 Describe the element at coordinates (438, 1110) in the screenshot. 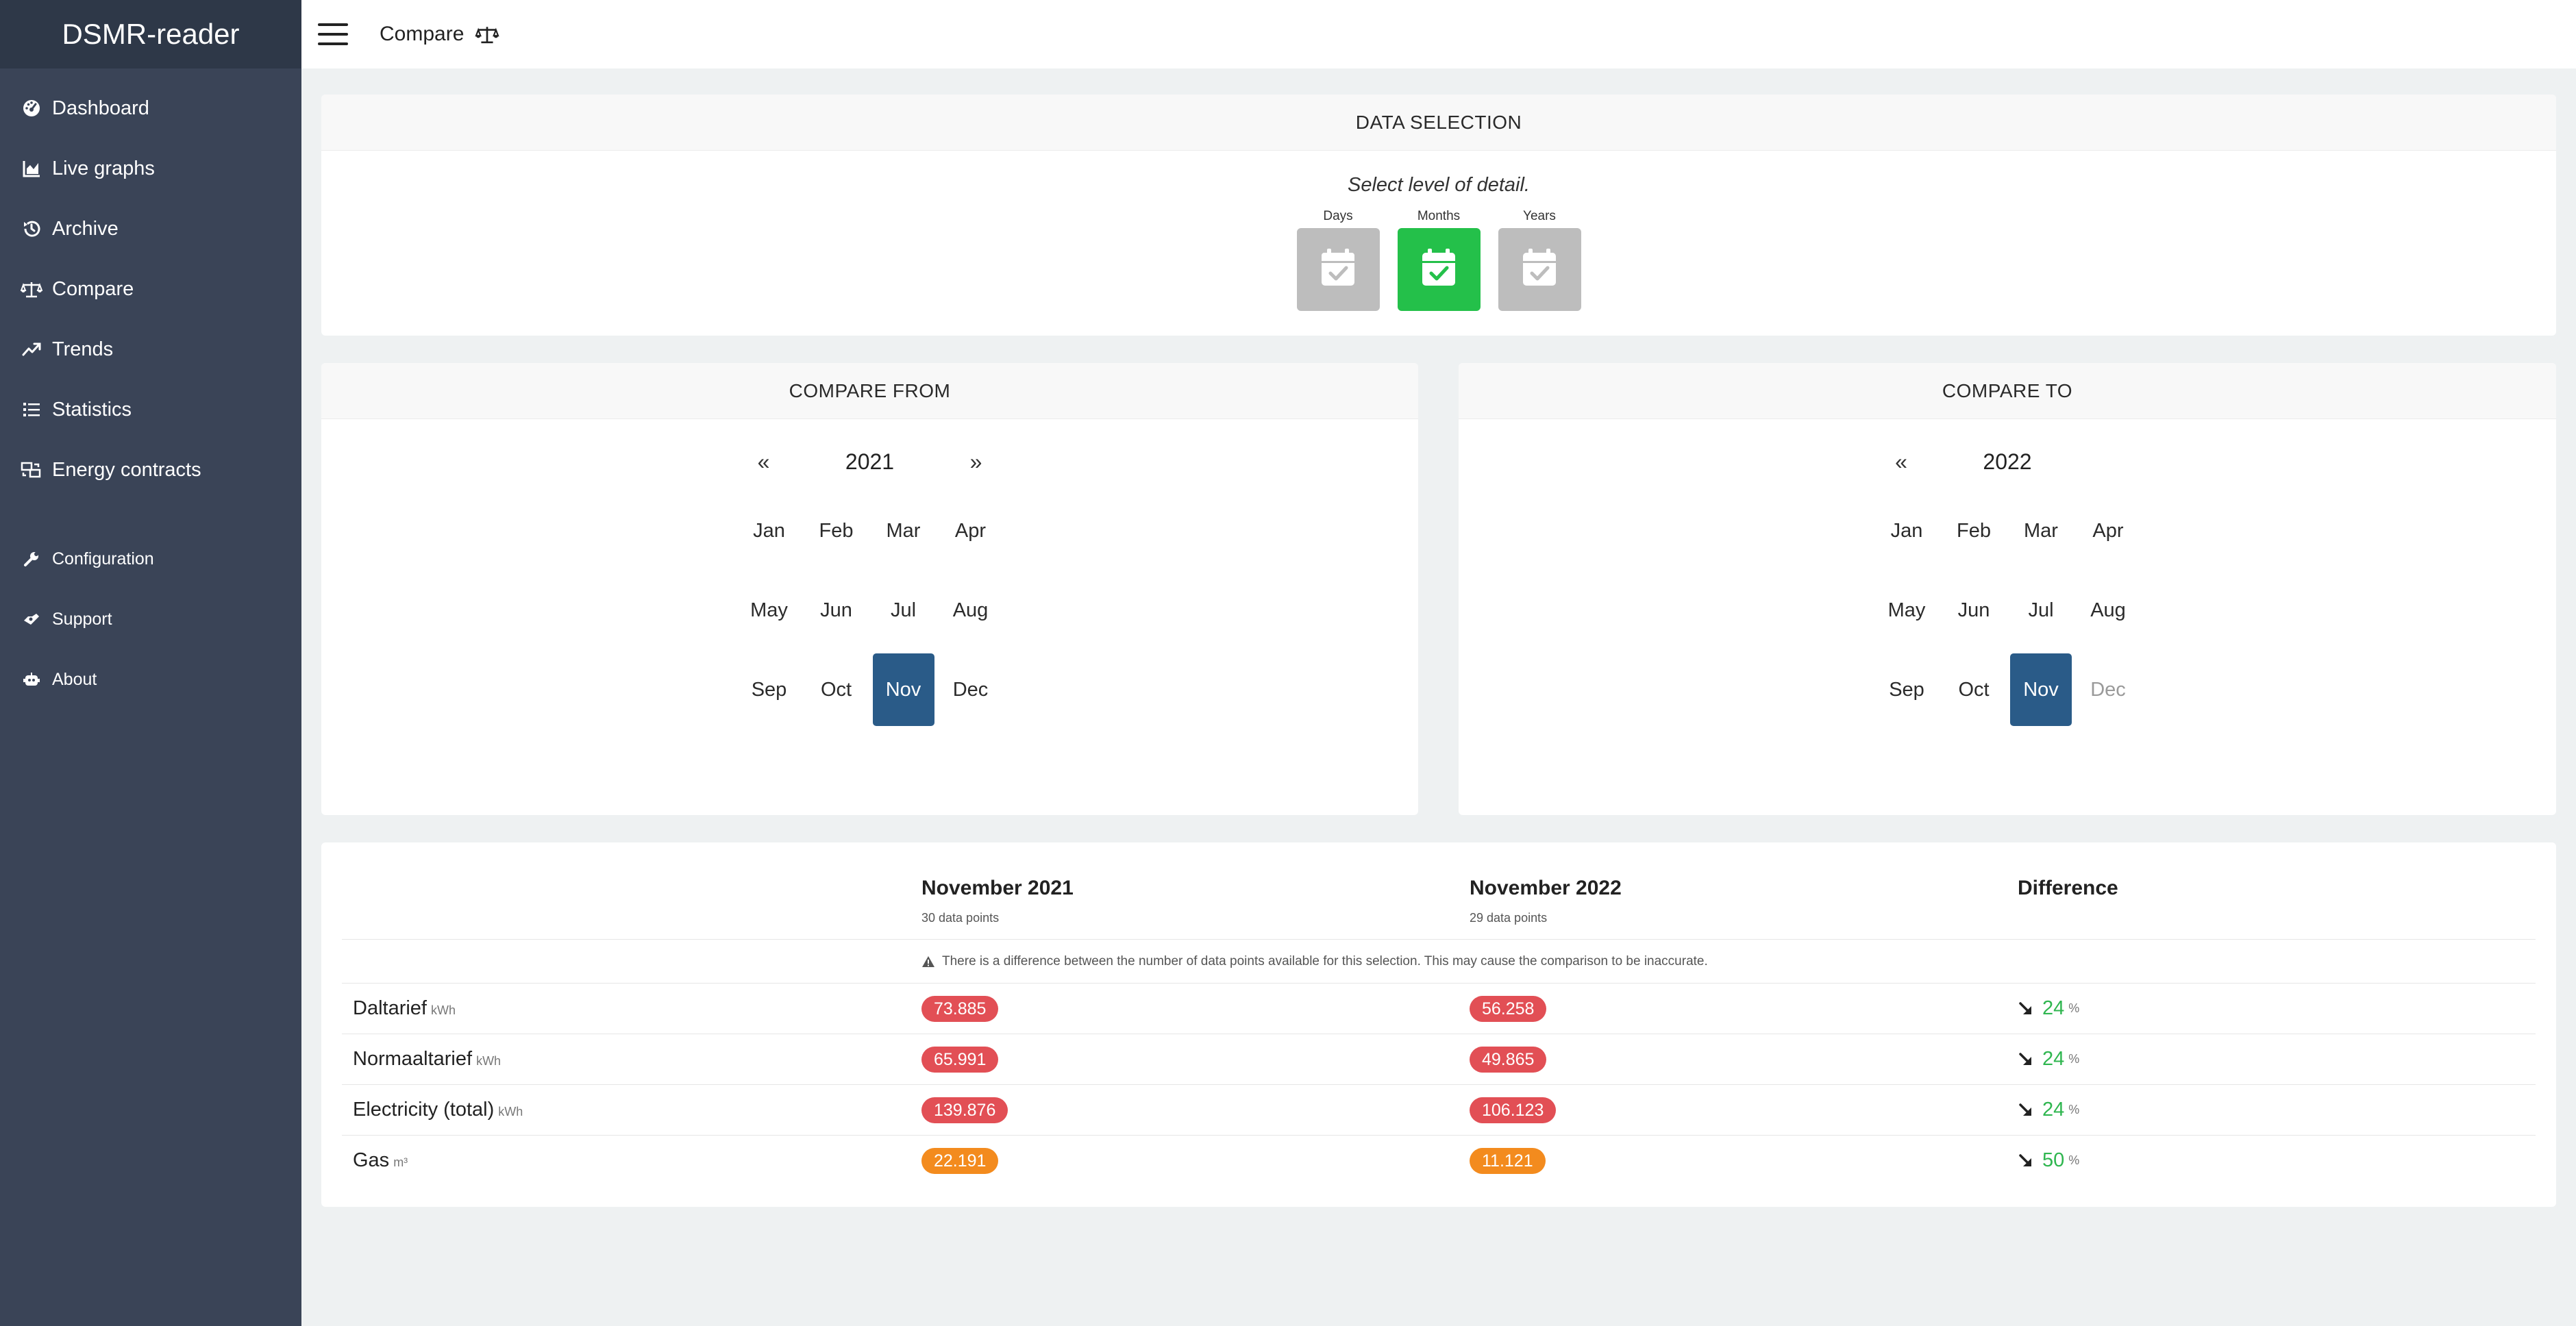

I see `row-label: Electricity (total) kWh` at that location.